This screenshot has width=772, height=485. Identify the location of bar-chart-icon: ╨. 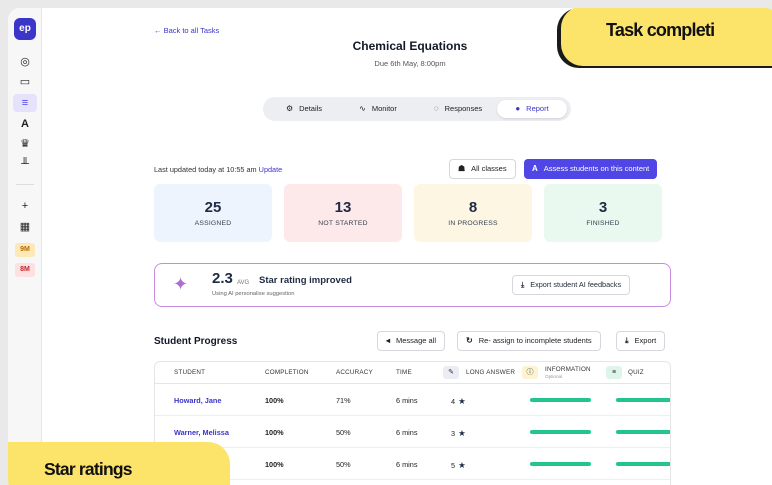
(25, 164).